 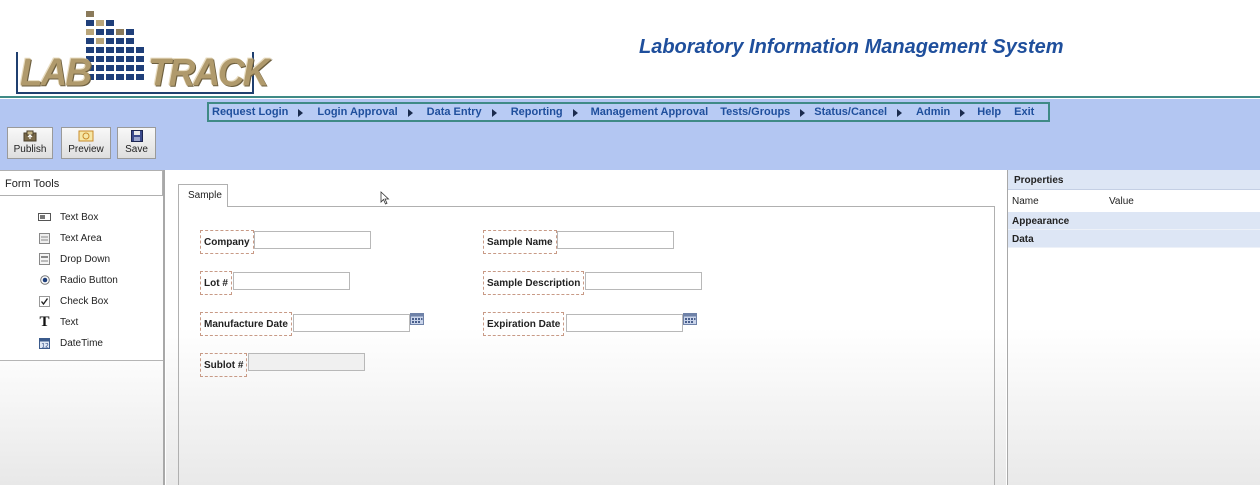 I want to click on menu-item-admin: Admin, so click(x=941, y=112).